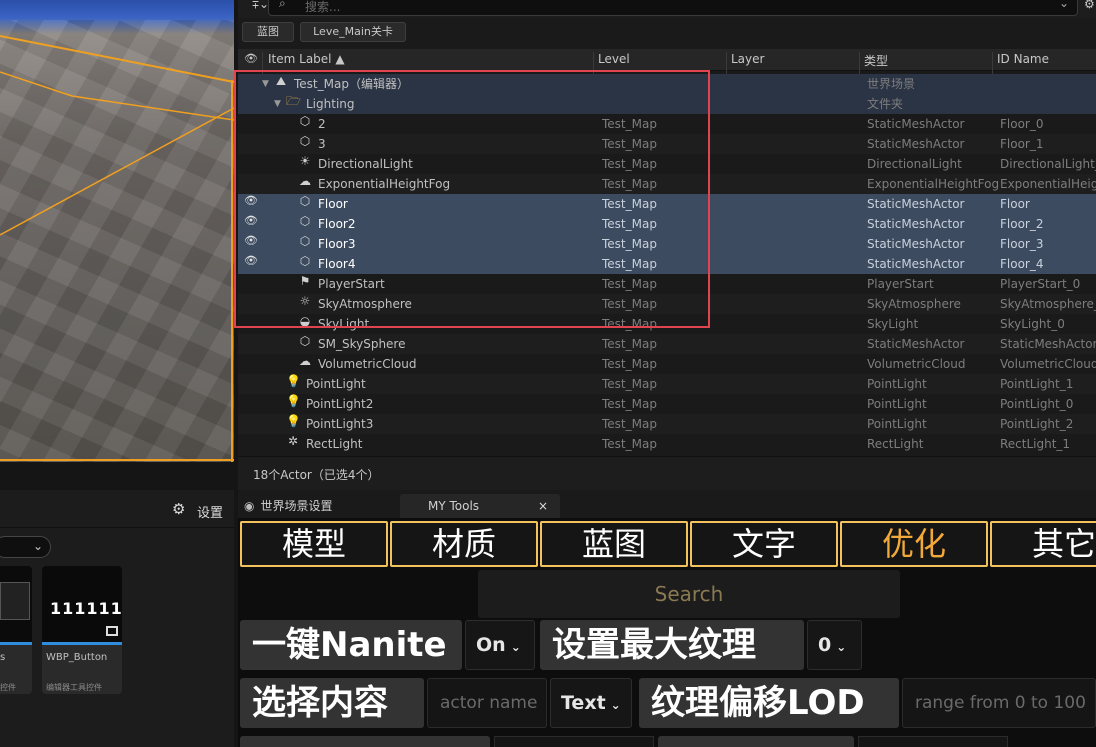  Describe the element at coordinates (268, 32) in the screenshot. I see `filter-chip-blueprint: 蓝图` at that location.